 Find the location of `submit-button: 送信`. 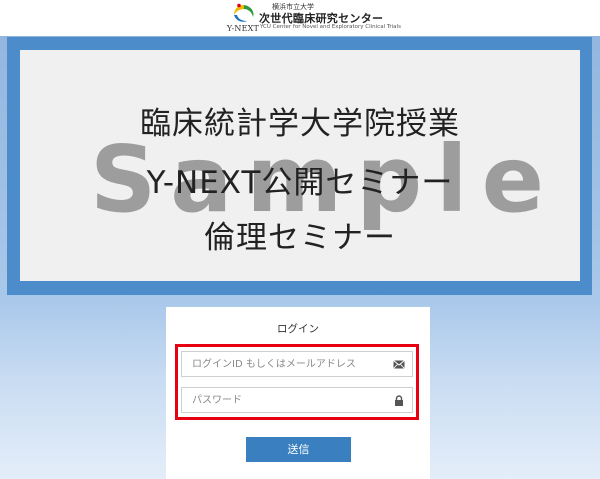

submit-button: 送信 is located at coordinates (298, 449).